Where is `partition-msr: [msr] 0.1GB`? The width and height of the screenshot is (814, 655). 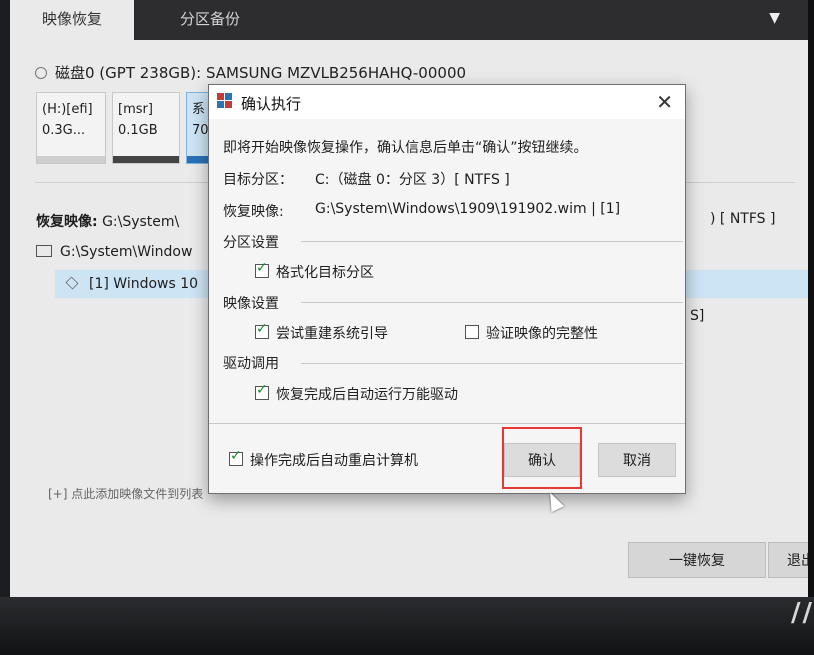 partition-msr: [msr] 0.1GB is located at coordinates (146, 128).